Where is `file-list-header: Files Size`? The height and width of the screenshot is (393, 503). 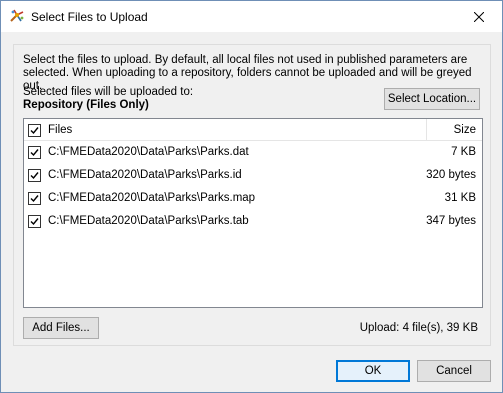
file-list-header: Files Size is located at coordinates (253, 130).